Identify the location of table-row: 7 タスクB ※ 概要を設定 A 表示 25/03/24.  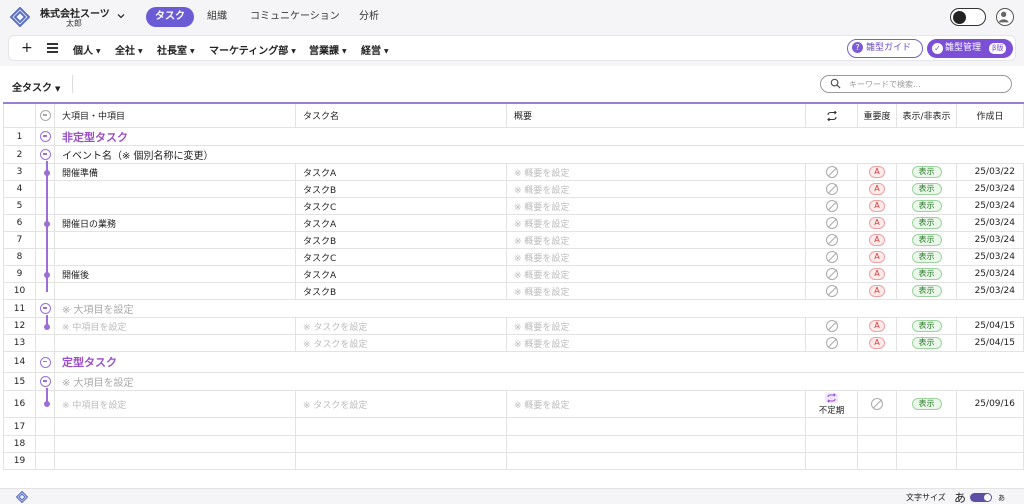
(513, 240).